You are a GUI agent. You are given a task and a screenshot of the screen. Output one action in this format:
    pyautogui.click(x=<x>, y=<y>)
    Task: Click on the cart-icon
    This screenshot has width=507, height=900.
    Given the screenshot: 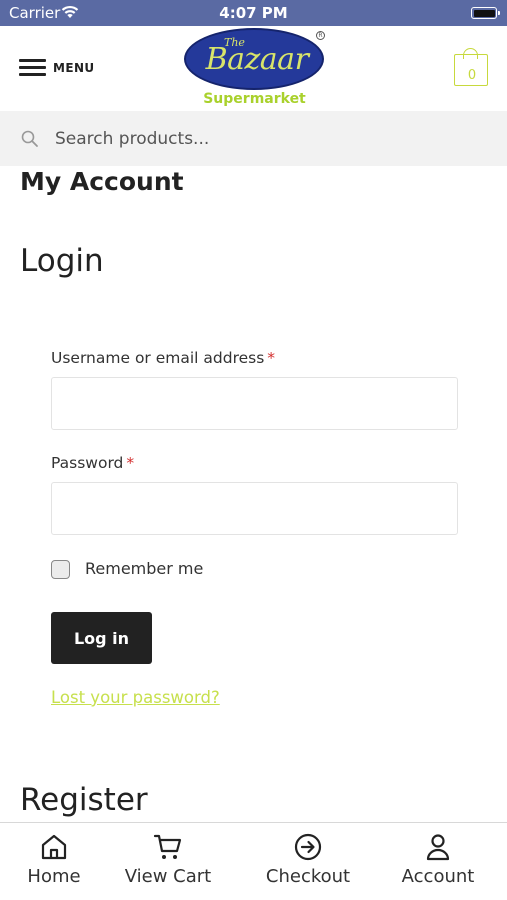 What is the action you would take?
    pyautogui.click(x=167, y=846)
    